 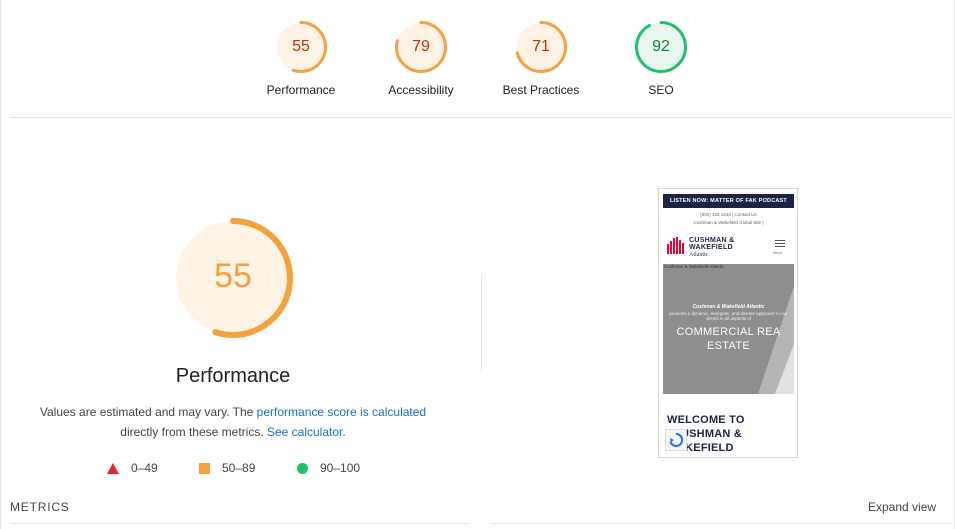 What do you see at coordinates (777, 253) in the screenshot?
I see `thumb-menu-label: Menu` at bounding box center [777, 253].